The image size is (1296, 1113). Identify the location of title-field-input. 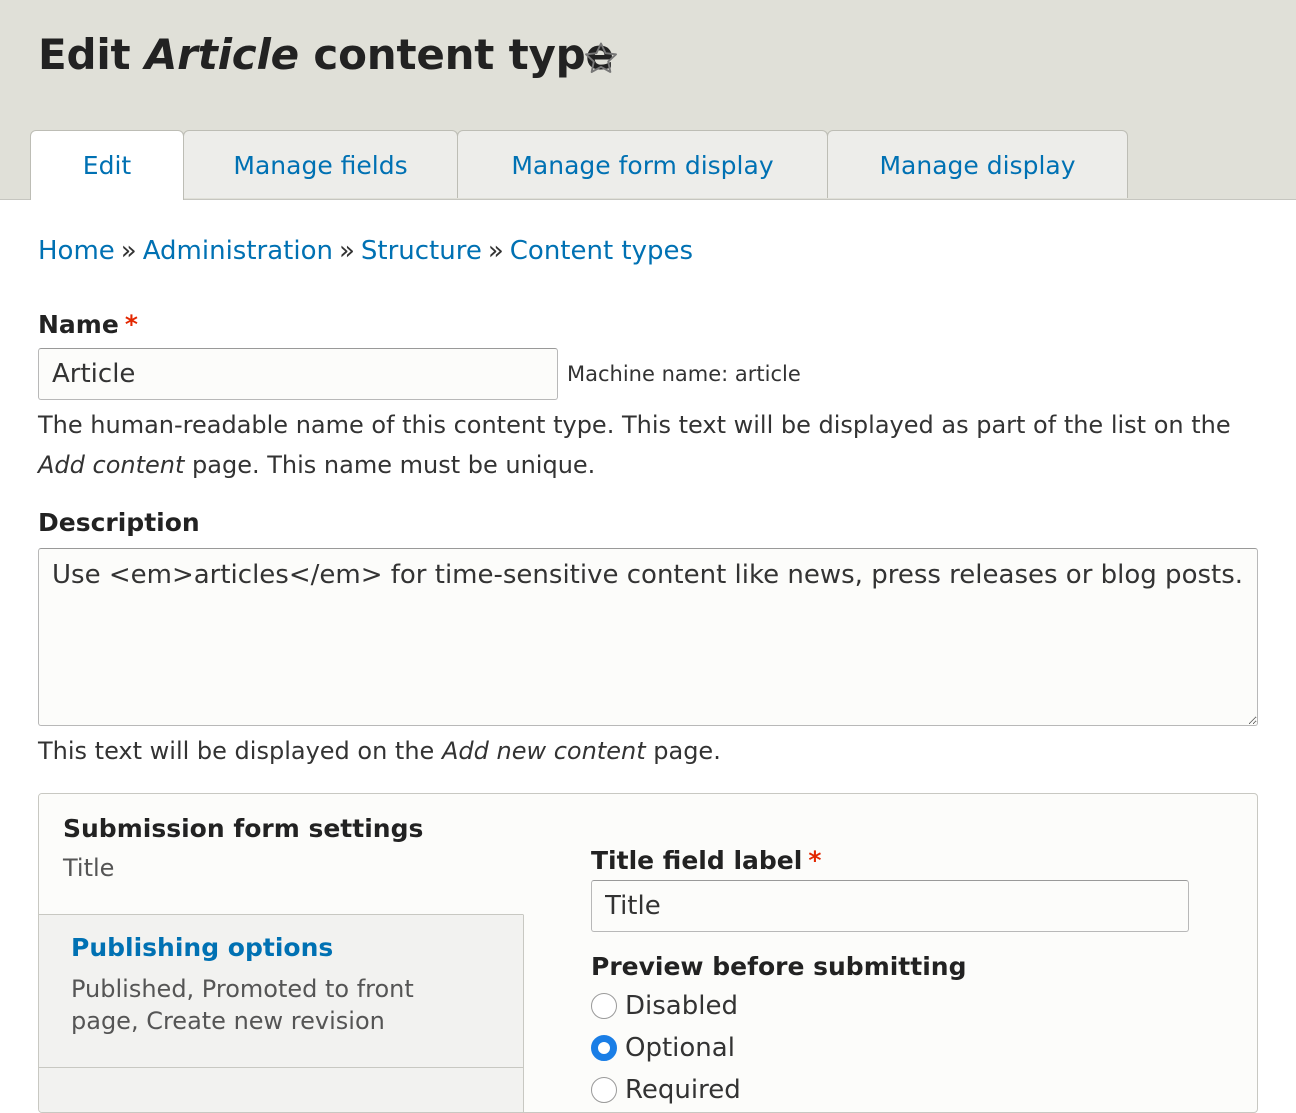
(890, 906).